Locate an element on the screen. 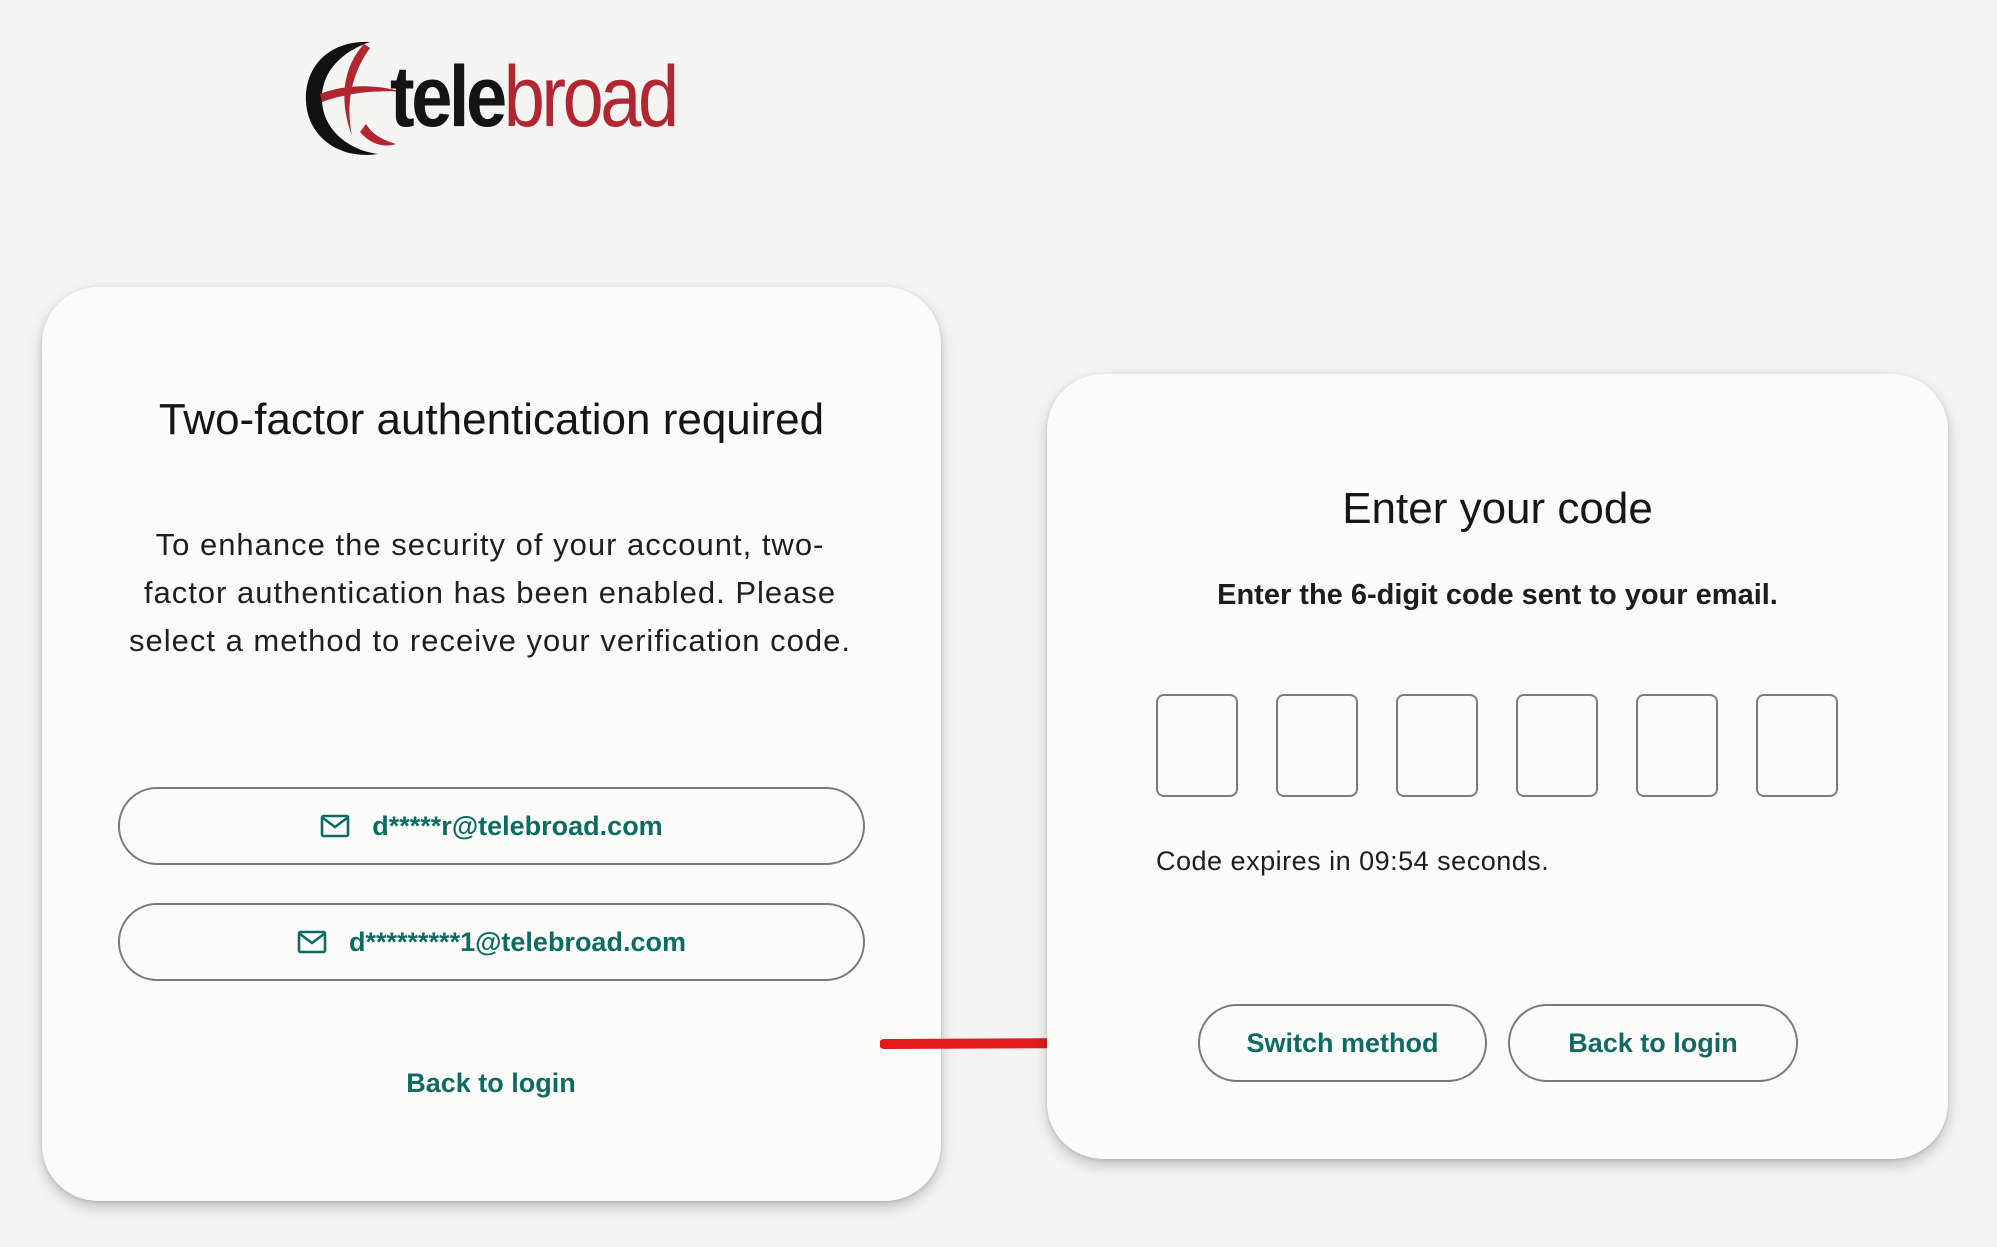 The width and height of the screenshot is (1997, 1247). method-button-email-1: d*****r@telebroad.com is located at coordinates (491, 826).